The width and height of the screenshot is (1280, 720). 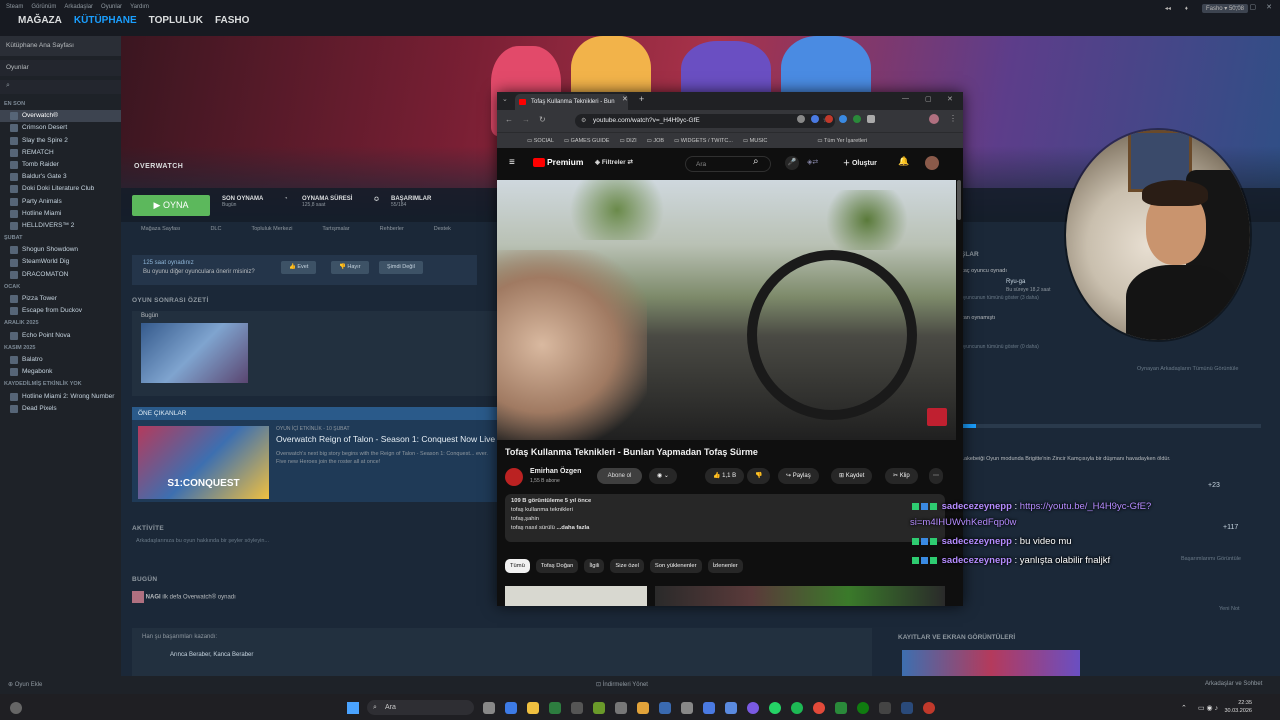 I want to click on close-icon: ✕, so click(x=950, y=99).